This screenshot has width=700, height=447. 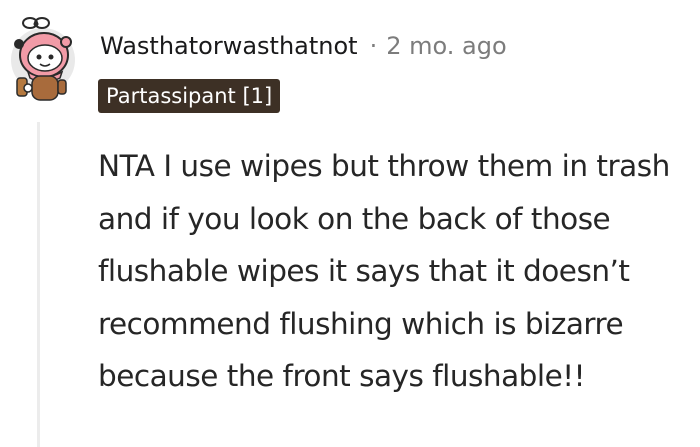 I want to click on user-flair-badge: Partassipant [1], so click(x=189, y=96).